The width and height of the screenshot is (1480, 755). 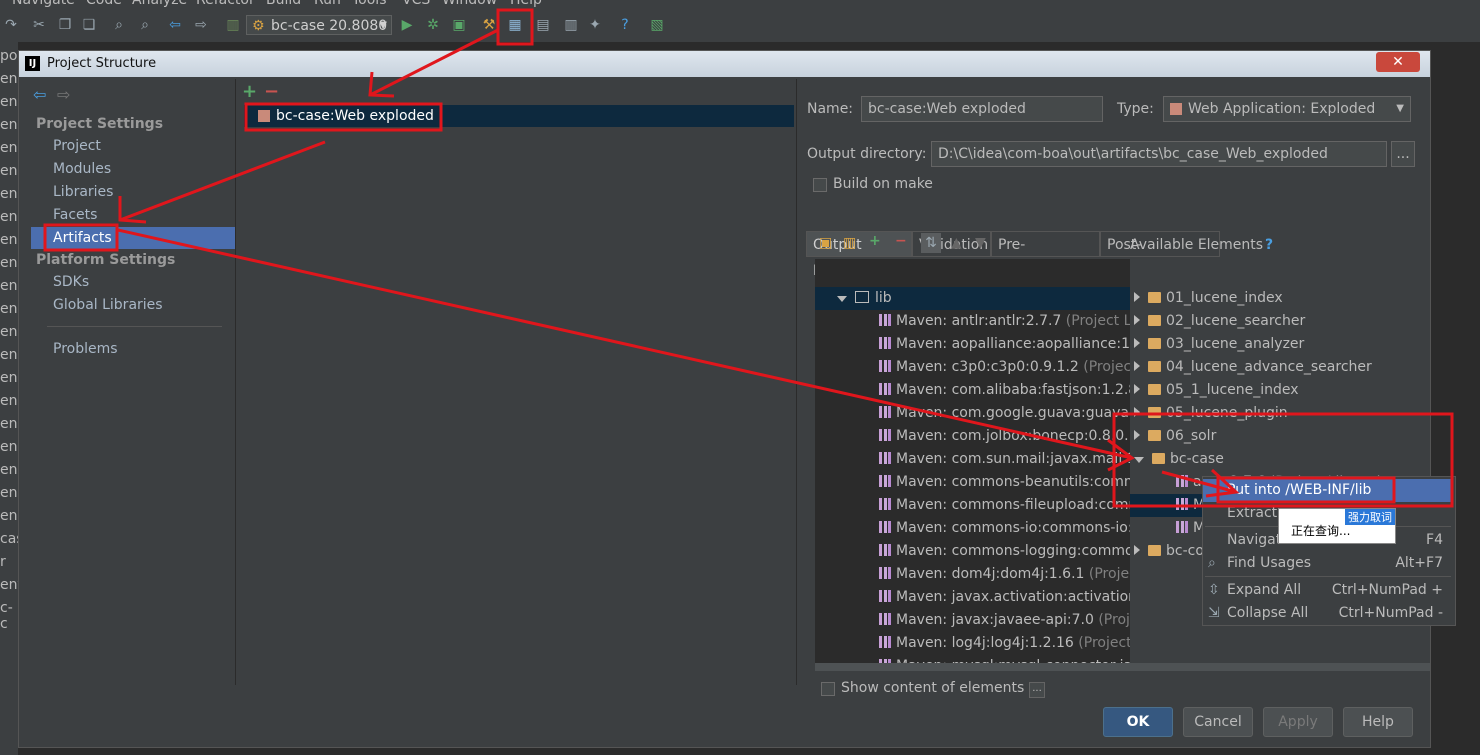 I want to click on tree-row: Maven: javax.activation:activation:1, so click(x=972, y=597).